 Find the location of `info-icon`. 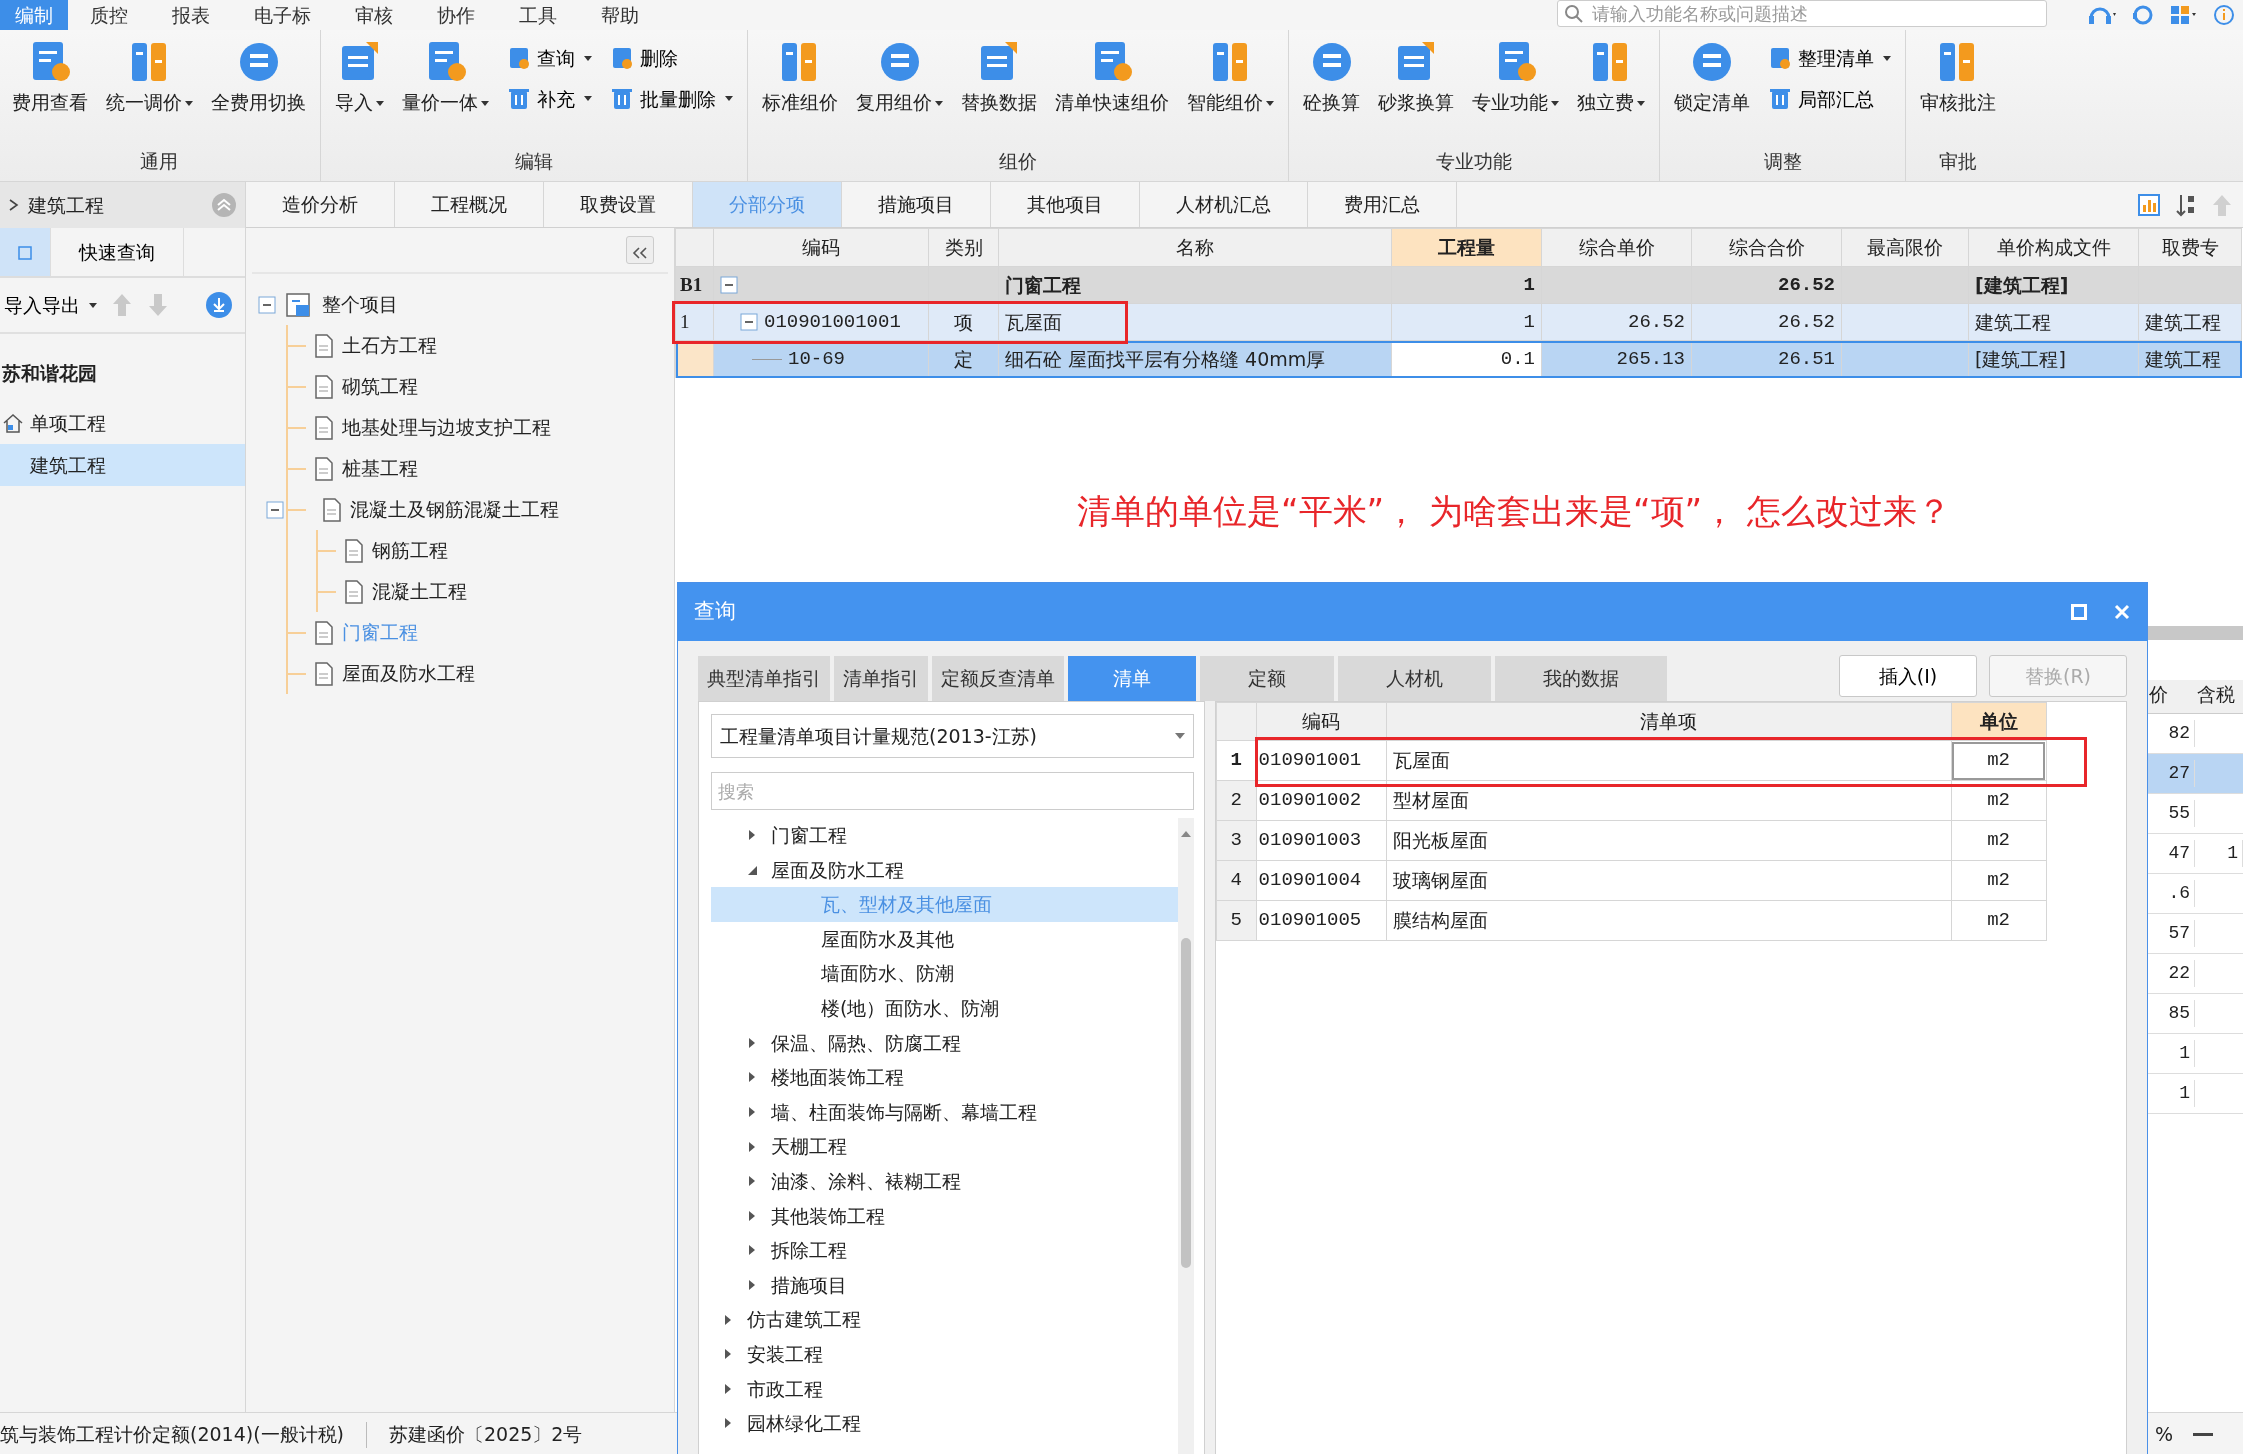

info-icon is located at coordinates (2224, 15).